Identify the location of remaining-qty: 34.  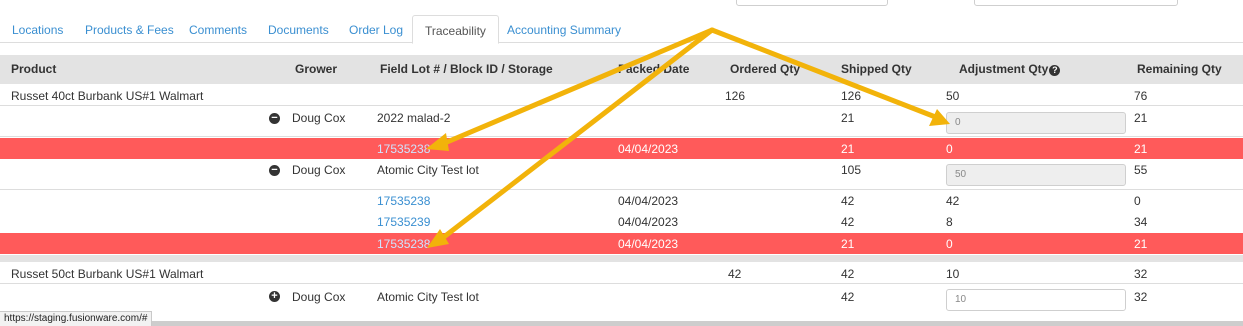
(1141, 222).